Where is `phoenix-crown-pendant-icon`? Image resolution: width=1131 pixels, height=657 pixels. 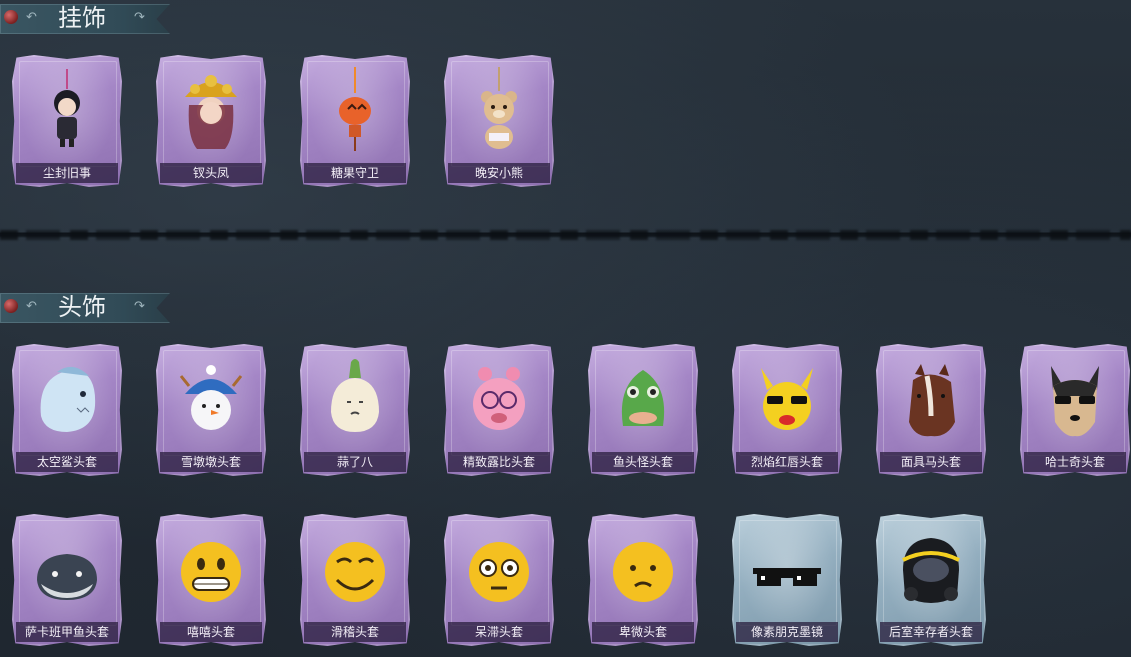 phoenix-crown-pendant-icon is located at coordinates (211, 112).